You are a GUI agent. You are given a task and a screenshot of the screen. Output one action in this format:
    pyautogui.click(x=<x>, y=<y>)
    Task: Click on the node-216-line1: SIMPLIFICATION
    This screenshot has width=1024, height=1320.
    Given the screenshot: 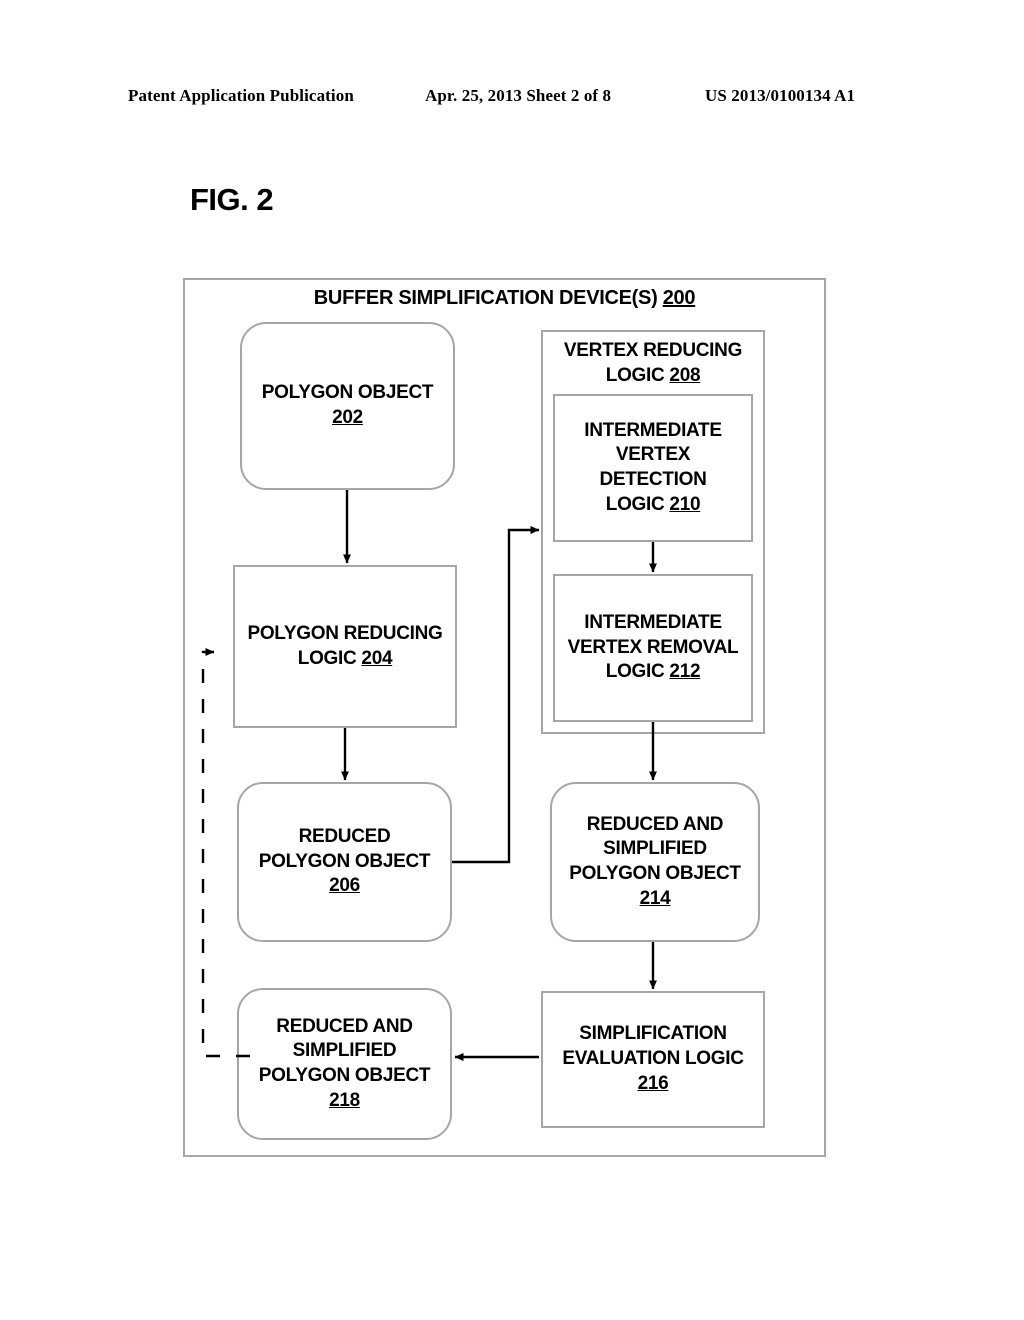 What is the action you would take?
    pyautogui.click(x=653, y=1034)
    